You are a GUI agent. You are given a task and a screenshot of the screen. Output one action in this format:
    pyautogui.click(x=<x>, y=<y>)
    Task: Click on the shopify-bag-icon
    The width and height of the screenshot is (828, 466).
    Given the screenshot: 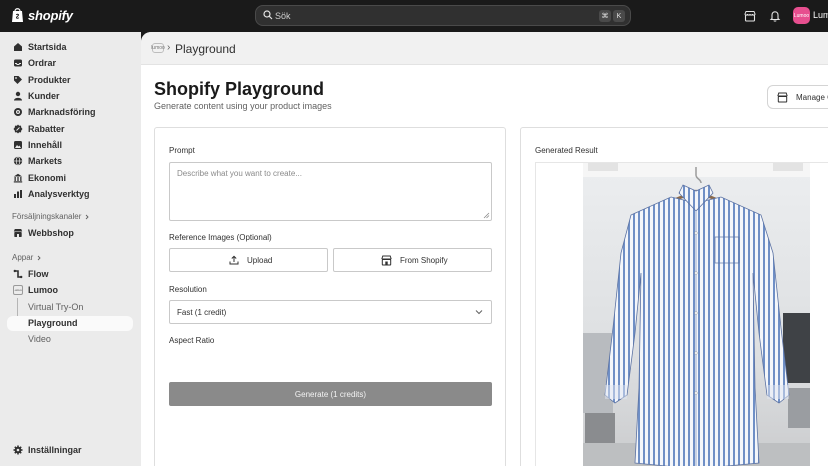 What is the action you would take?
    pyautogui.click(x=17, y=15)
    